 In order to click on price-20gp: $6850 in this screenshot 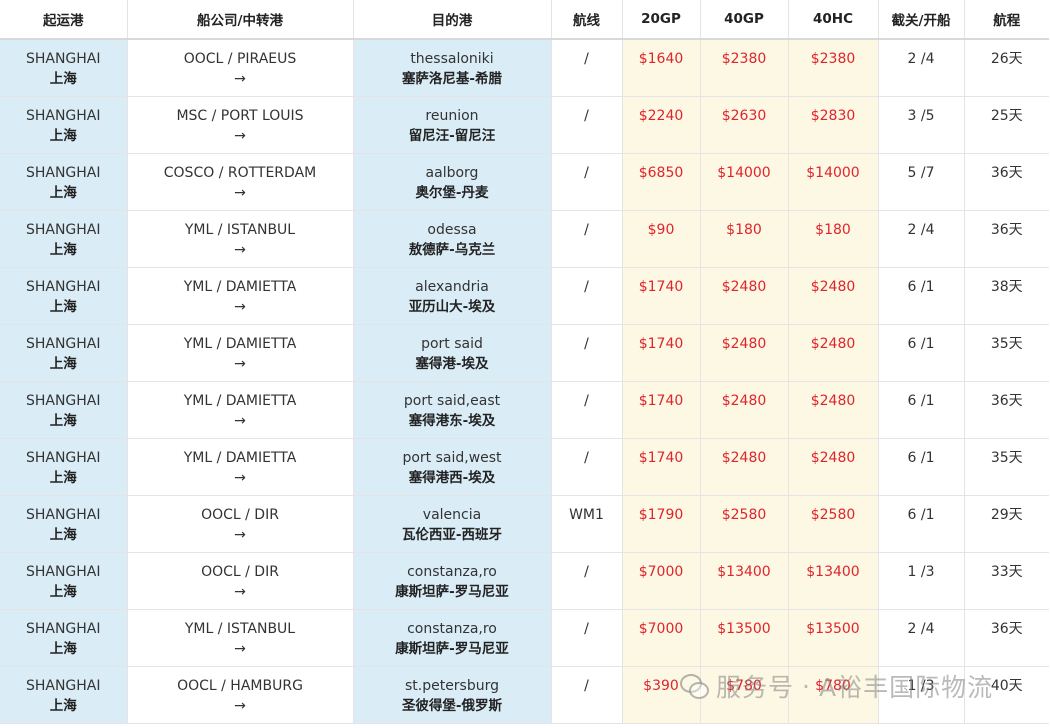, I will do `click(661, 173)`.